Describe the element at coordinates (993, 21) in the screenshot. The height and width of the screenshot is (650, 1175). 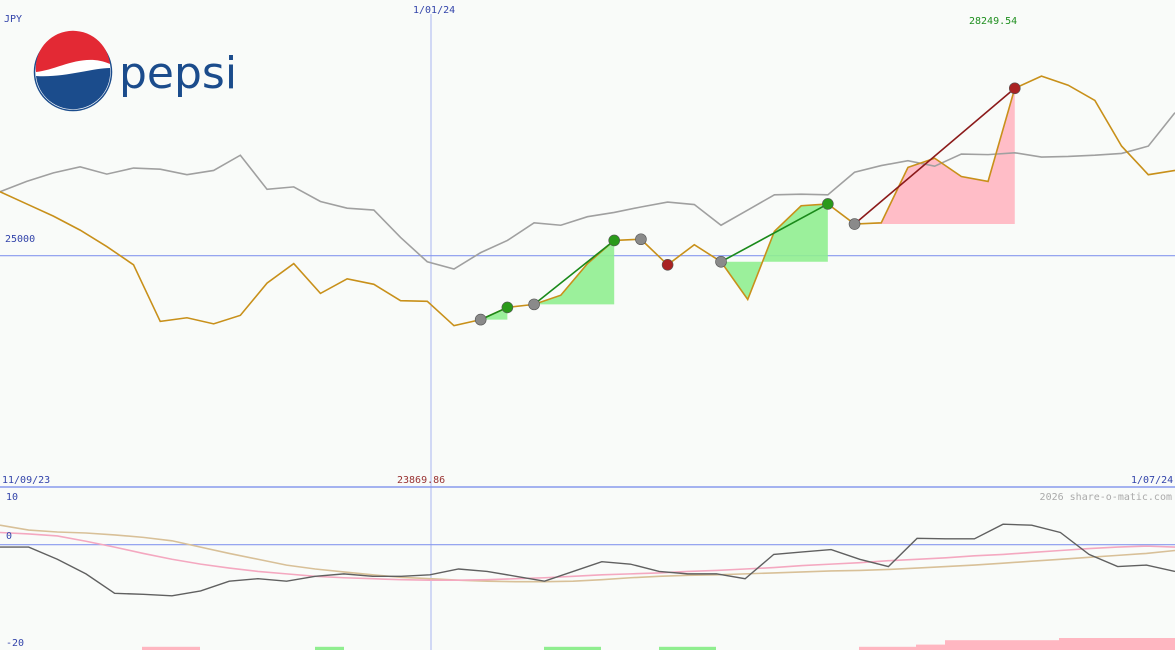
I see `high-value-label: 28249.54` at that location.